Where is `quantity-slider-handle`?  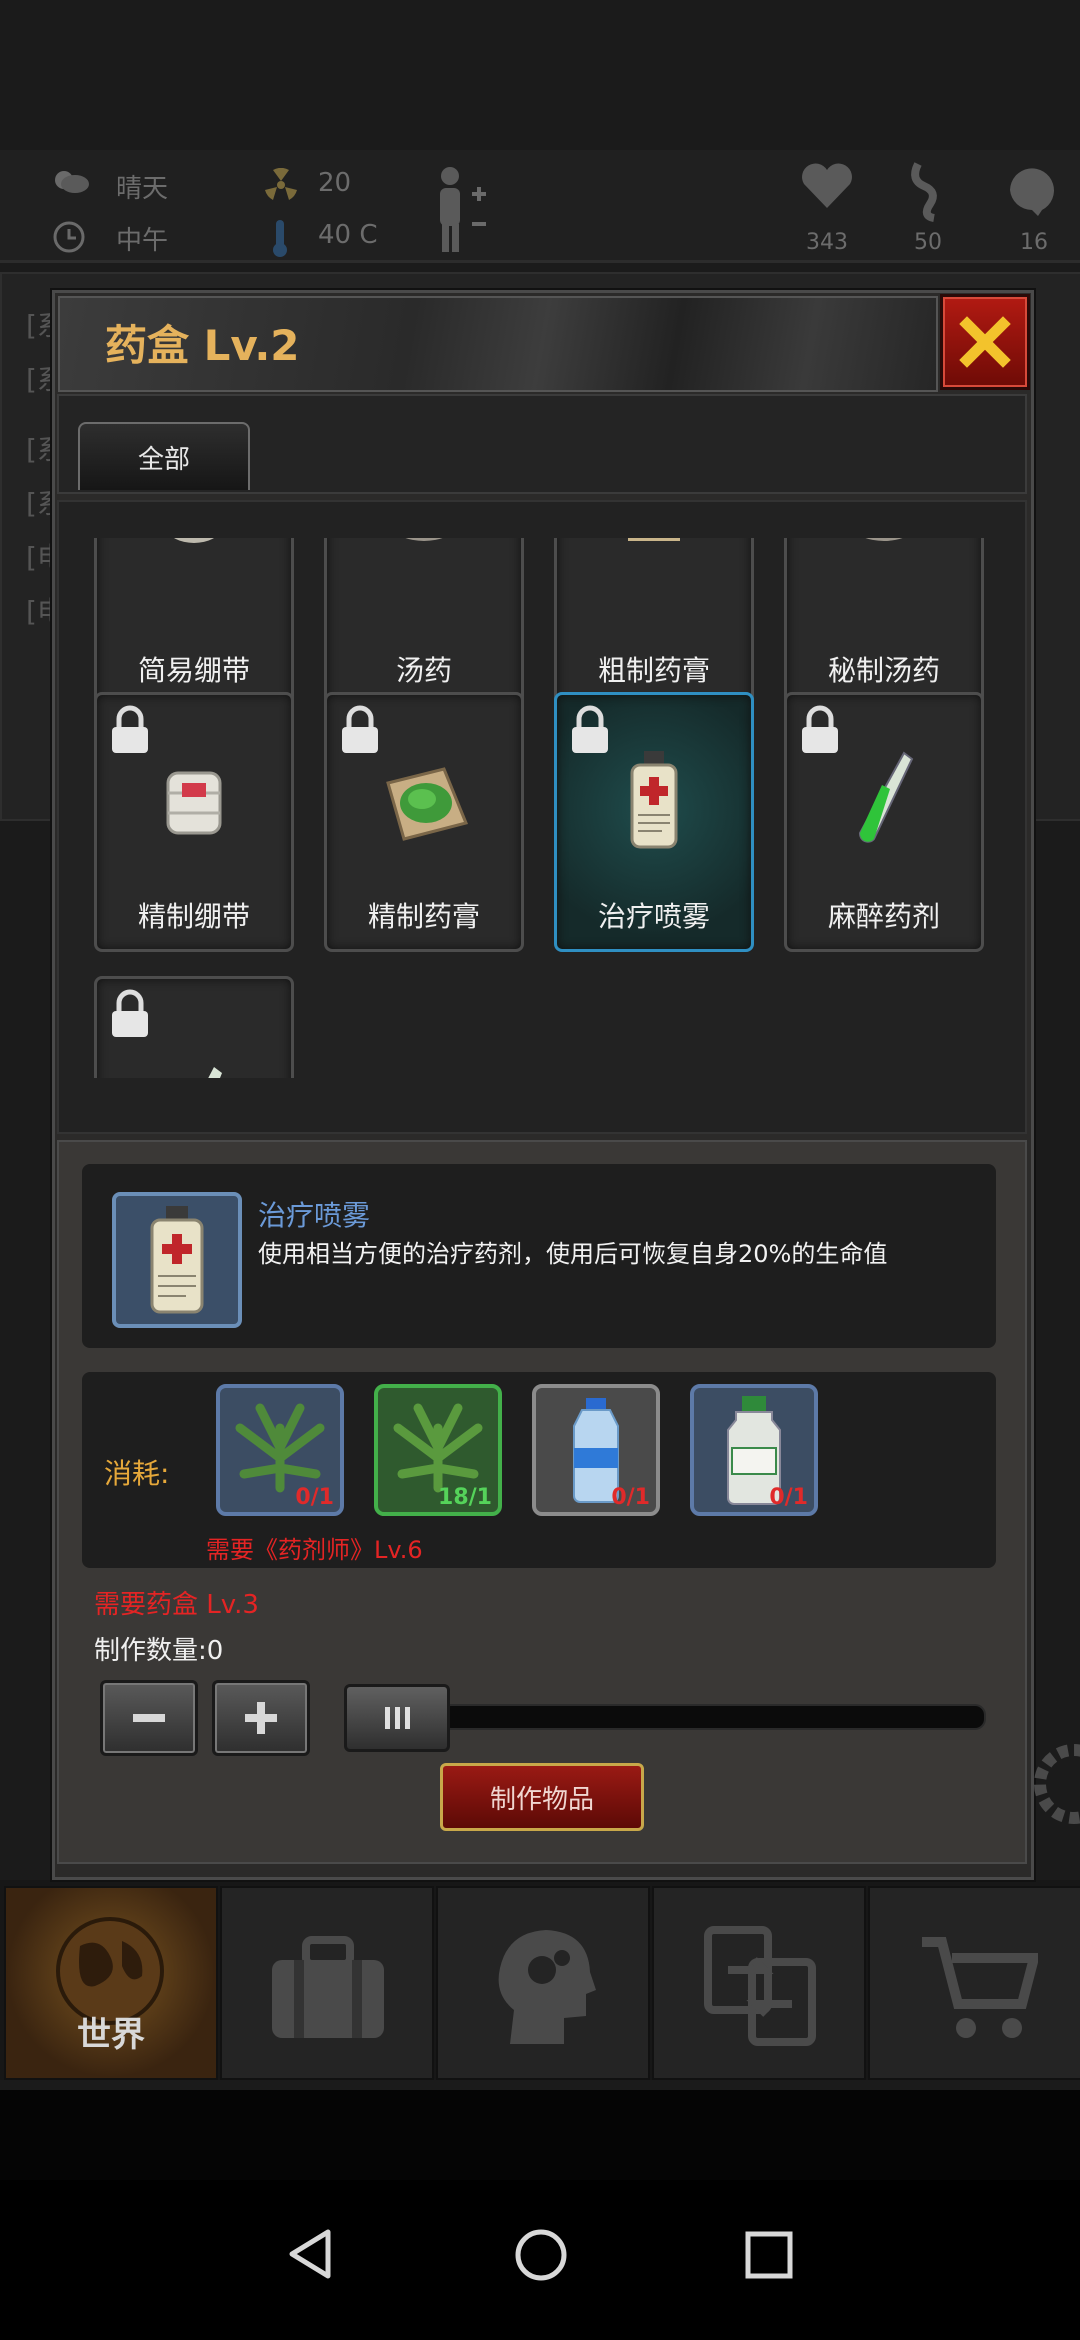
quantity-slider-handle is located at coordinates (397, 1718).